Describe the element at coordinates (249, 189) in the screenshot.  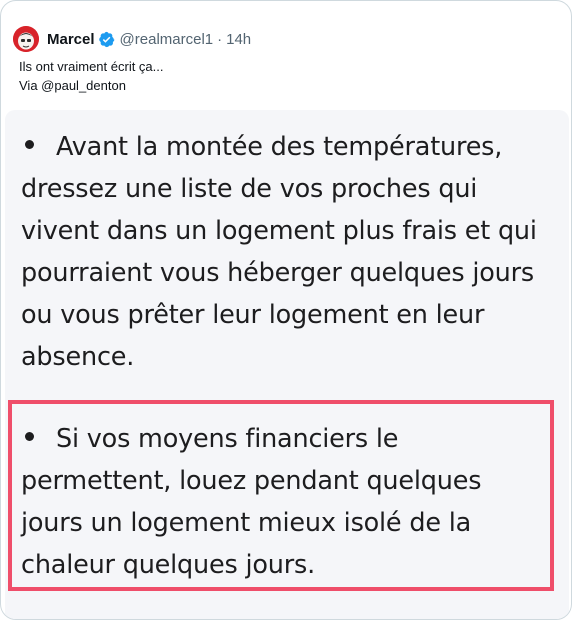
I see `image-text-line: dressez une liste de vos proches qui` at that location.